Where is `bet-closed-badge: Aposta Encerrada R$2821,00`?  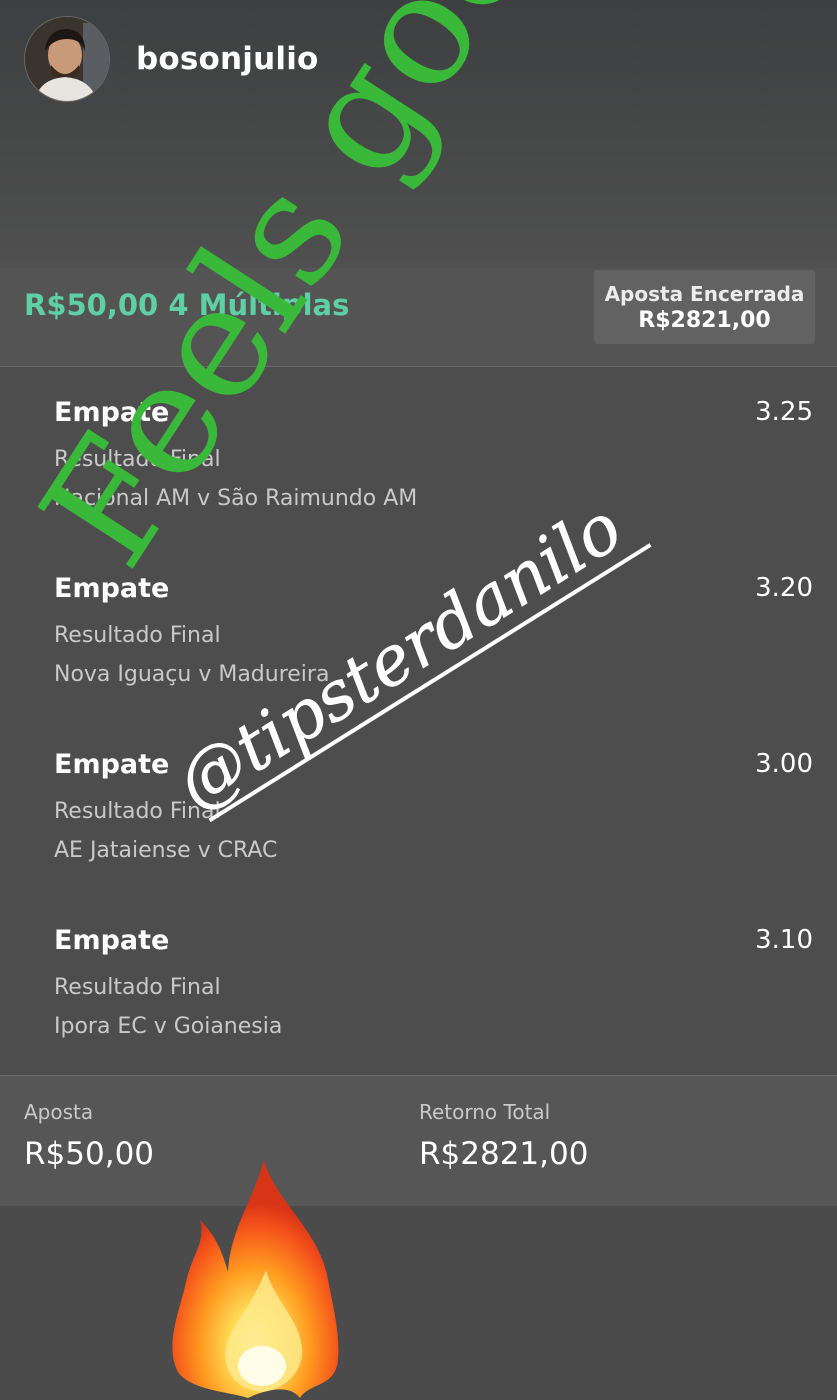 bet-closed-badge: Aposta Encerrada R$2821,00 is located at coordinates (704, 307).